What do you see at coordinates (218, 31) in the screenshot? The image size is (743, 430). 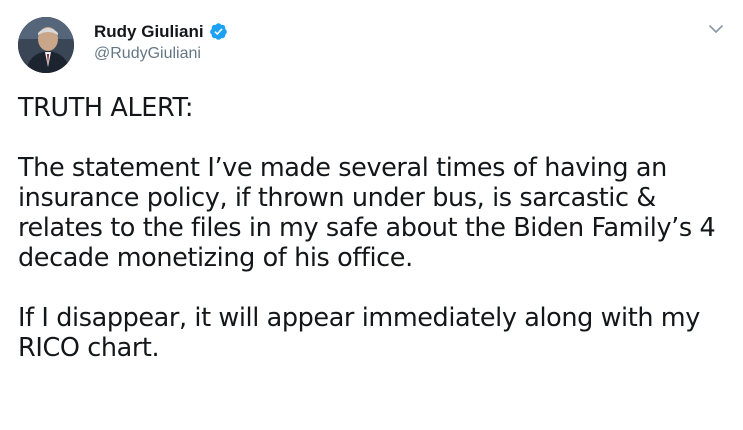 I see `verified-badge-icon` at bounding box center [218, 31].